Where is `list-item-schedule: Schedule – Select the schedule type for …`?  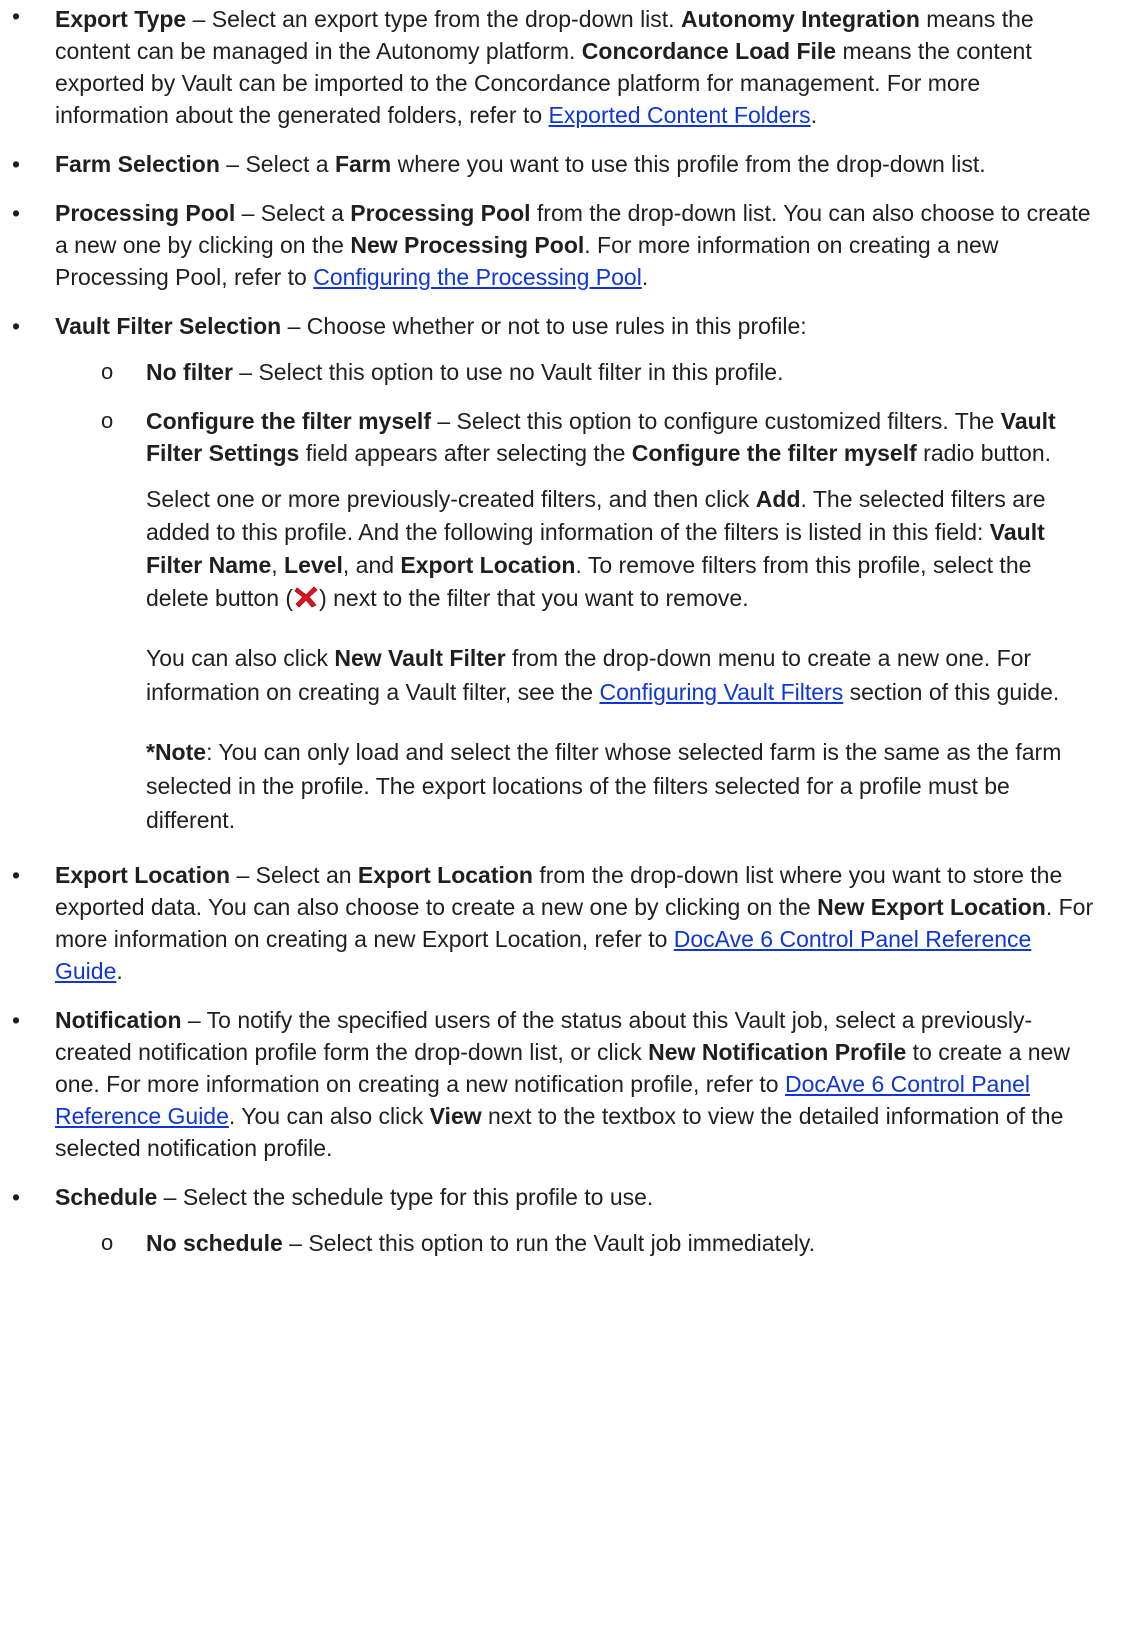 list-item-schedule: Schedule – Select the schedule type for … is located at coordinates (556, 1220).